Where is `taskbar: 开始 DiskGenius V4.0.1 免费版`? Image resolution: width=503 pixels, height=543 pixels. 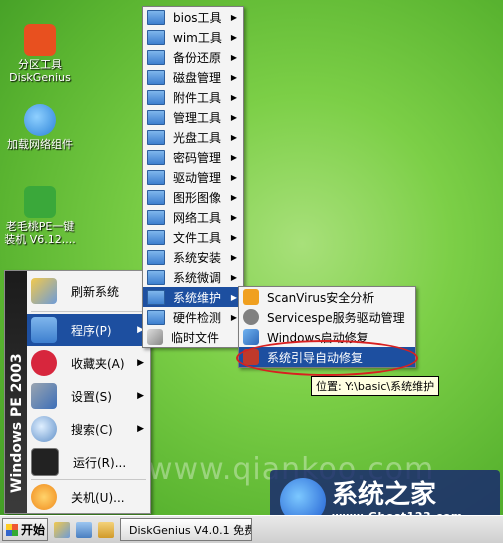 taskbar: 开始 DiskGenius V4.0.1 免费版 is located at coordinates (251, 529).